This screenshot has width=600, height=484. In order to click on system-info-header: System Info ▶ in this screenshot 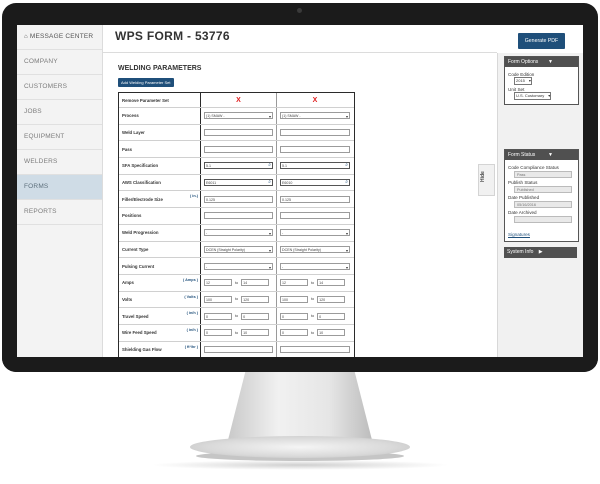, I will do `click(540, 252)`.